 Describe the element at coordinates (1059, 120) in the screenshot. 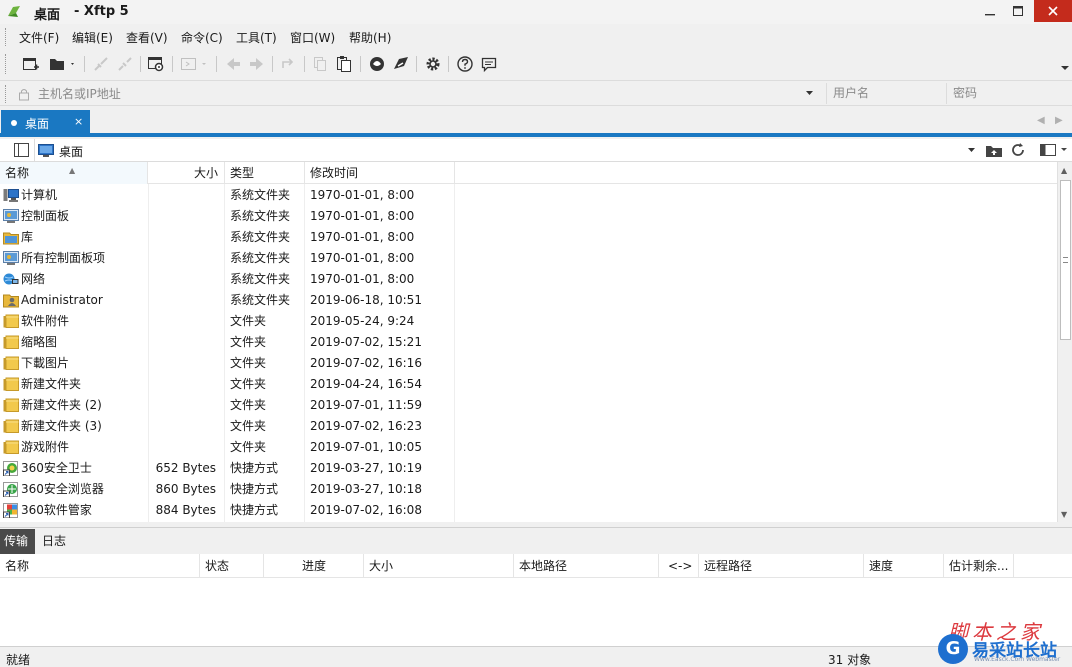

I see `tab-next-icon: ▶` at that location.